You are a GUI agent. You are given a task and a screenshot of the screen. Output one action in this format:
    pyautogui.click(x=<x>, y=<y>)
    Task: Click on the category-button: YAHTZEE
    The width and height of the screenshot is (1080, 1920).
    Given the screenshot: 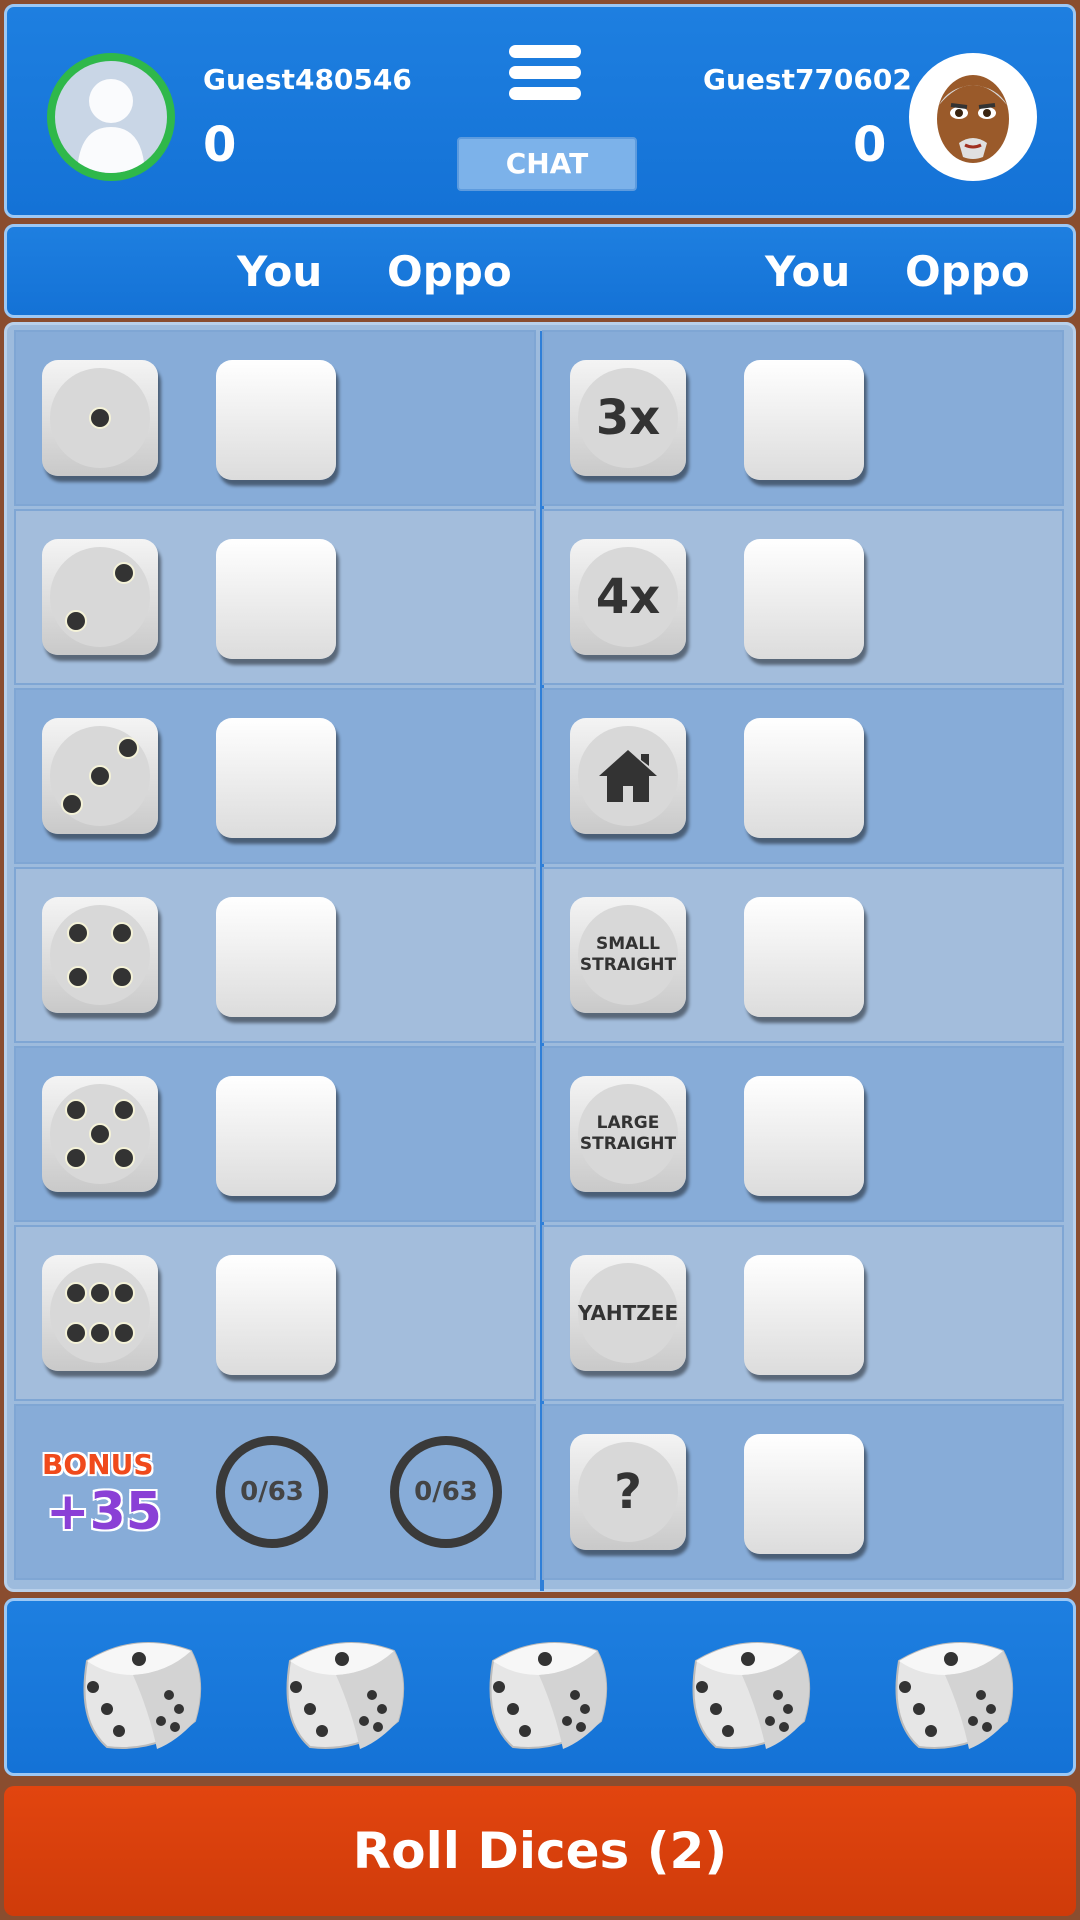 What is the action you would take?
    pyautogui.click(x=628, y=1313)
    